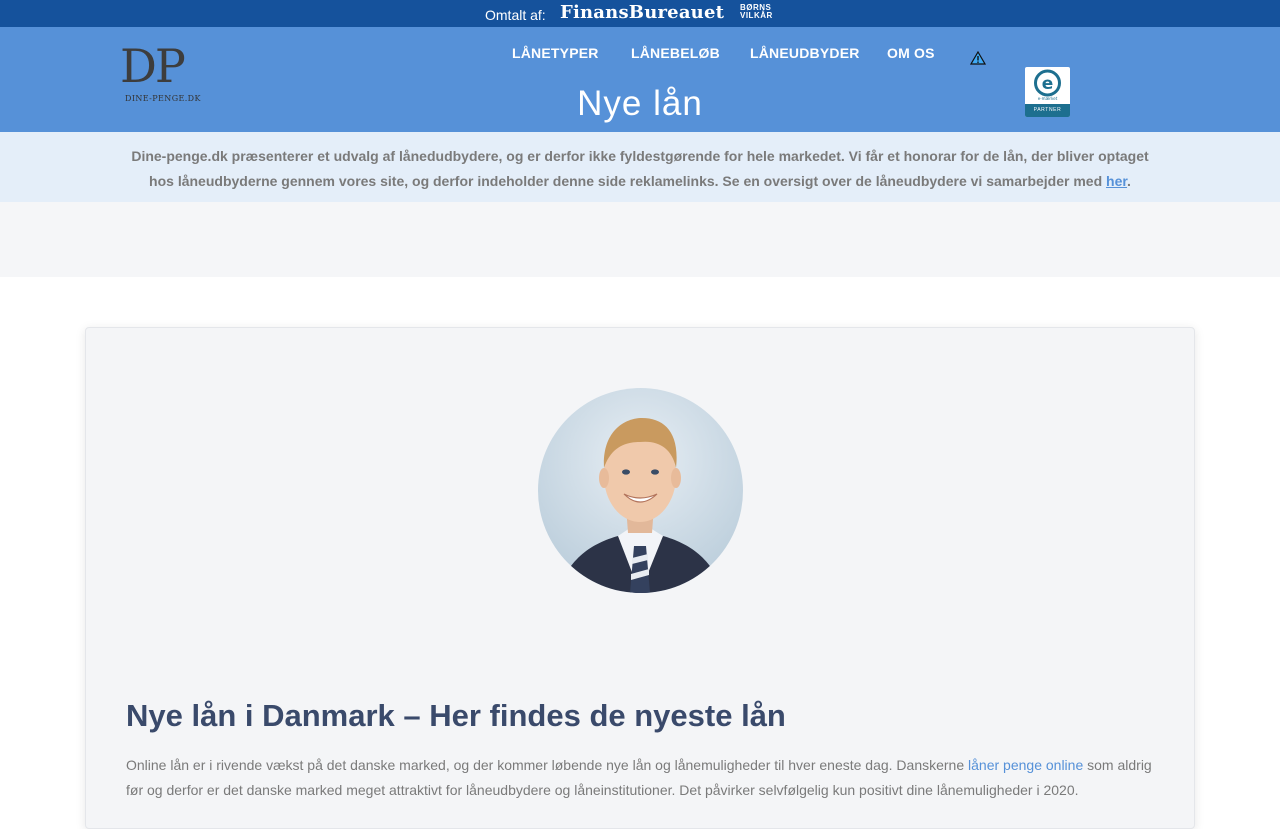  I want to click on author-avatar, so click(640, 490).